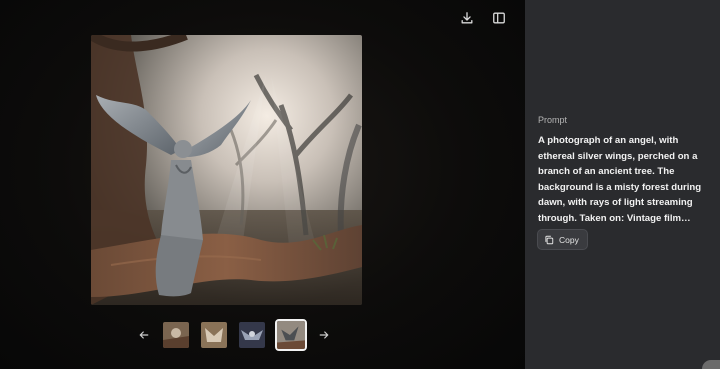  Describe the element at coordinates (711, 364) in the screenshot. I see `corner-avatar-partial` at that location.